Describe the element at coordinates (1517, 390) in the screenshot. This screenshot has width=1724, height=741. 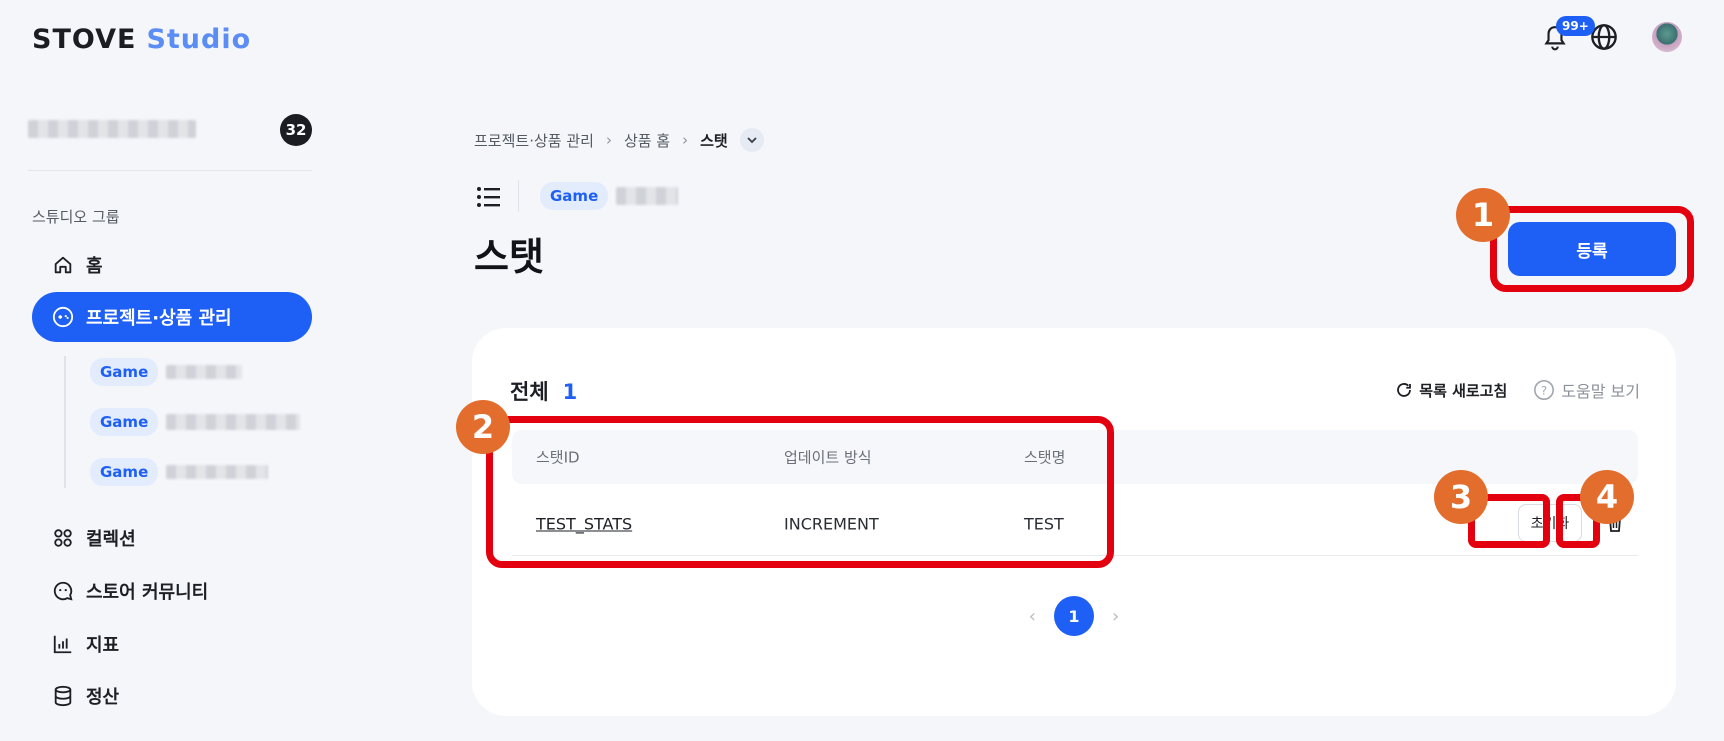
I see `card-actions: 목록 새로고침 ? 도움말 보기` at that location.